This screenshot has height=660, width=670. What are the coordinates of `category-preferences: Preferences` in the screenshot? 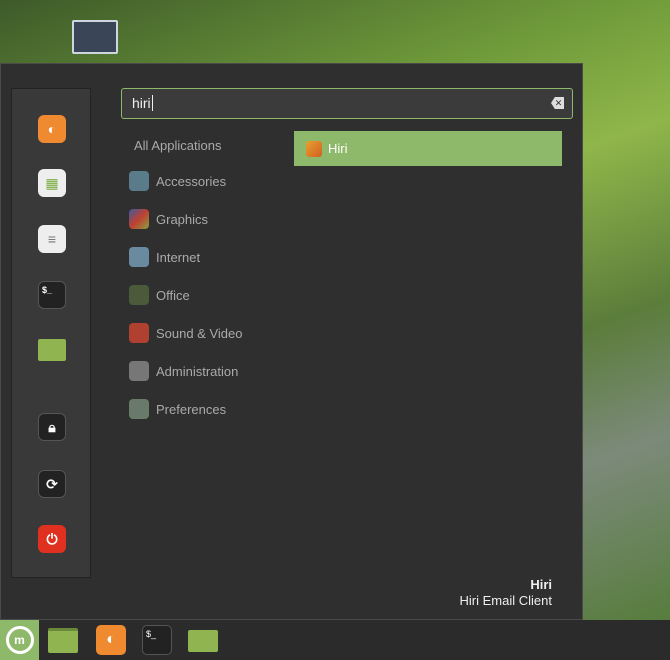 It's located at (177, 409).